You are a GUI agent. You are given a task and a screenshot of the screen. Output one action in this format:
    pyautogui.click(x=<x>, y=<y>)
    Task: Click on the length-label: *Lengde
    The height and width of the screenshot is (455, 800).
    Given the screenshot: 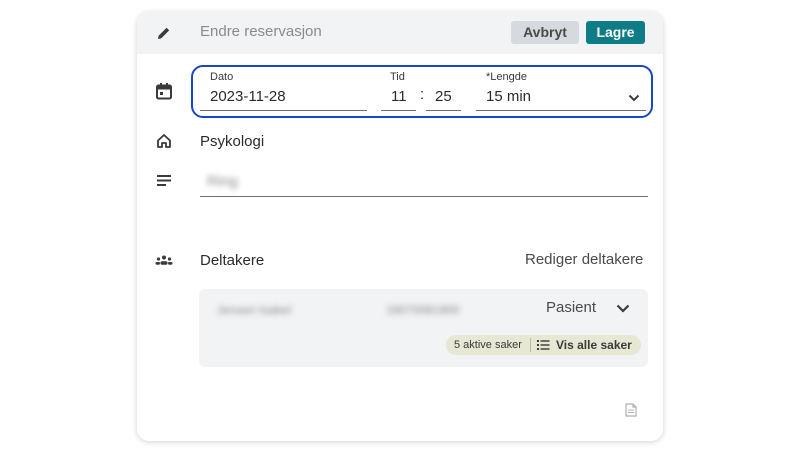 What is the action you would take?
    pyautogui.click(x=506, y=77)
    